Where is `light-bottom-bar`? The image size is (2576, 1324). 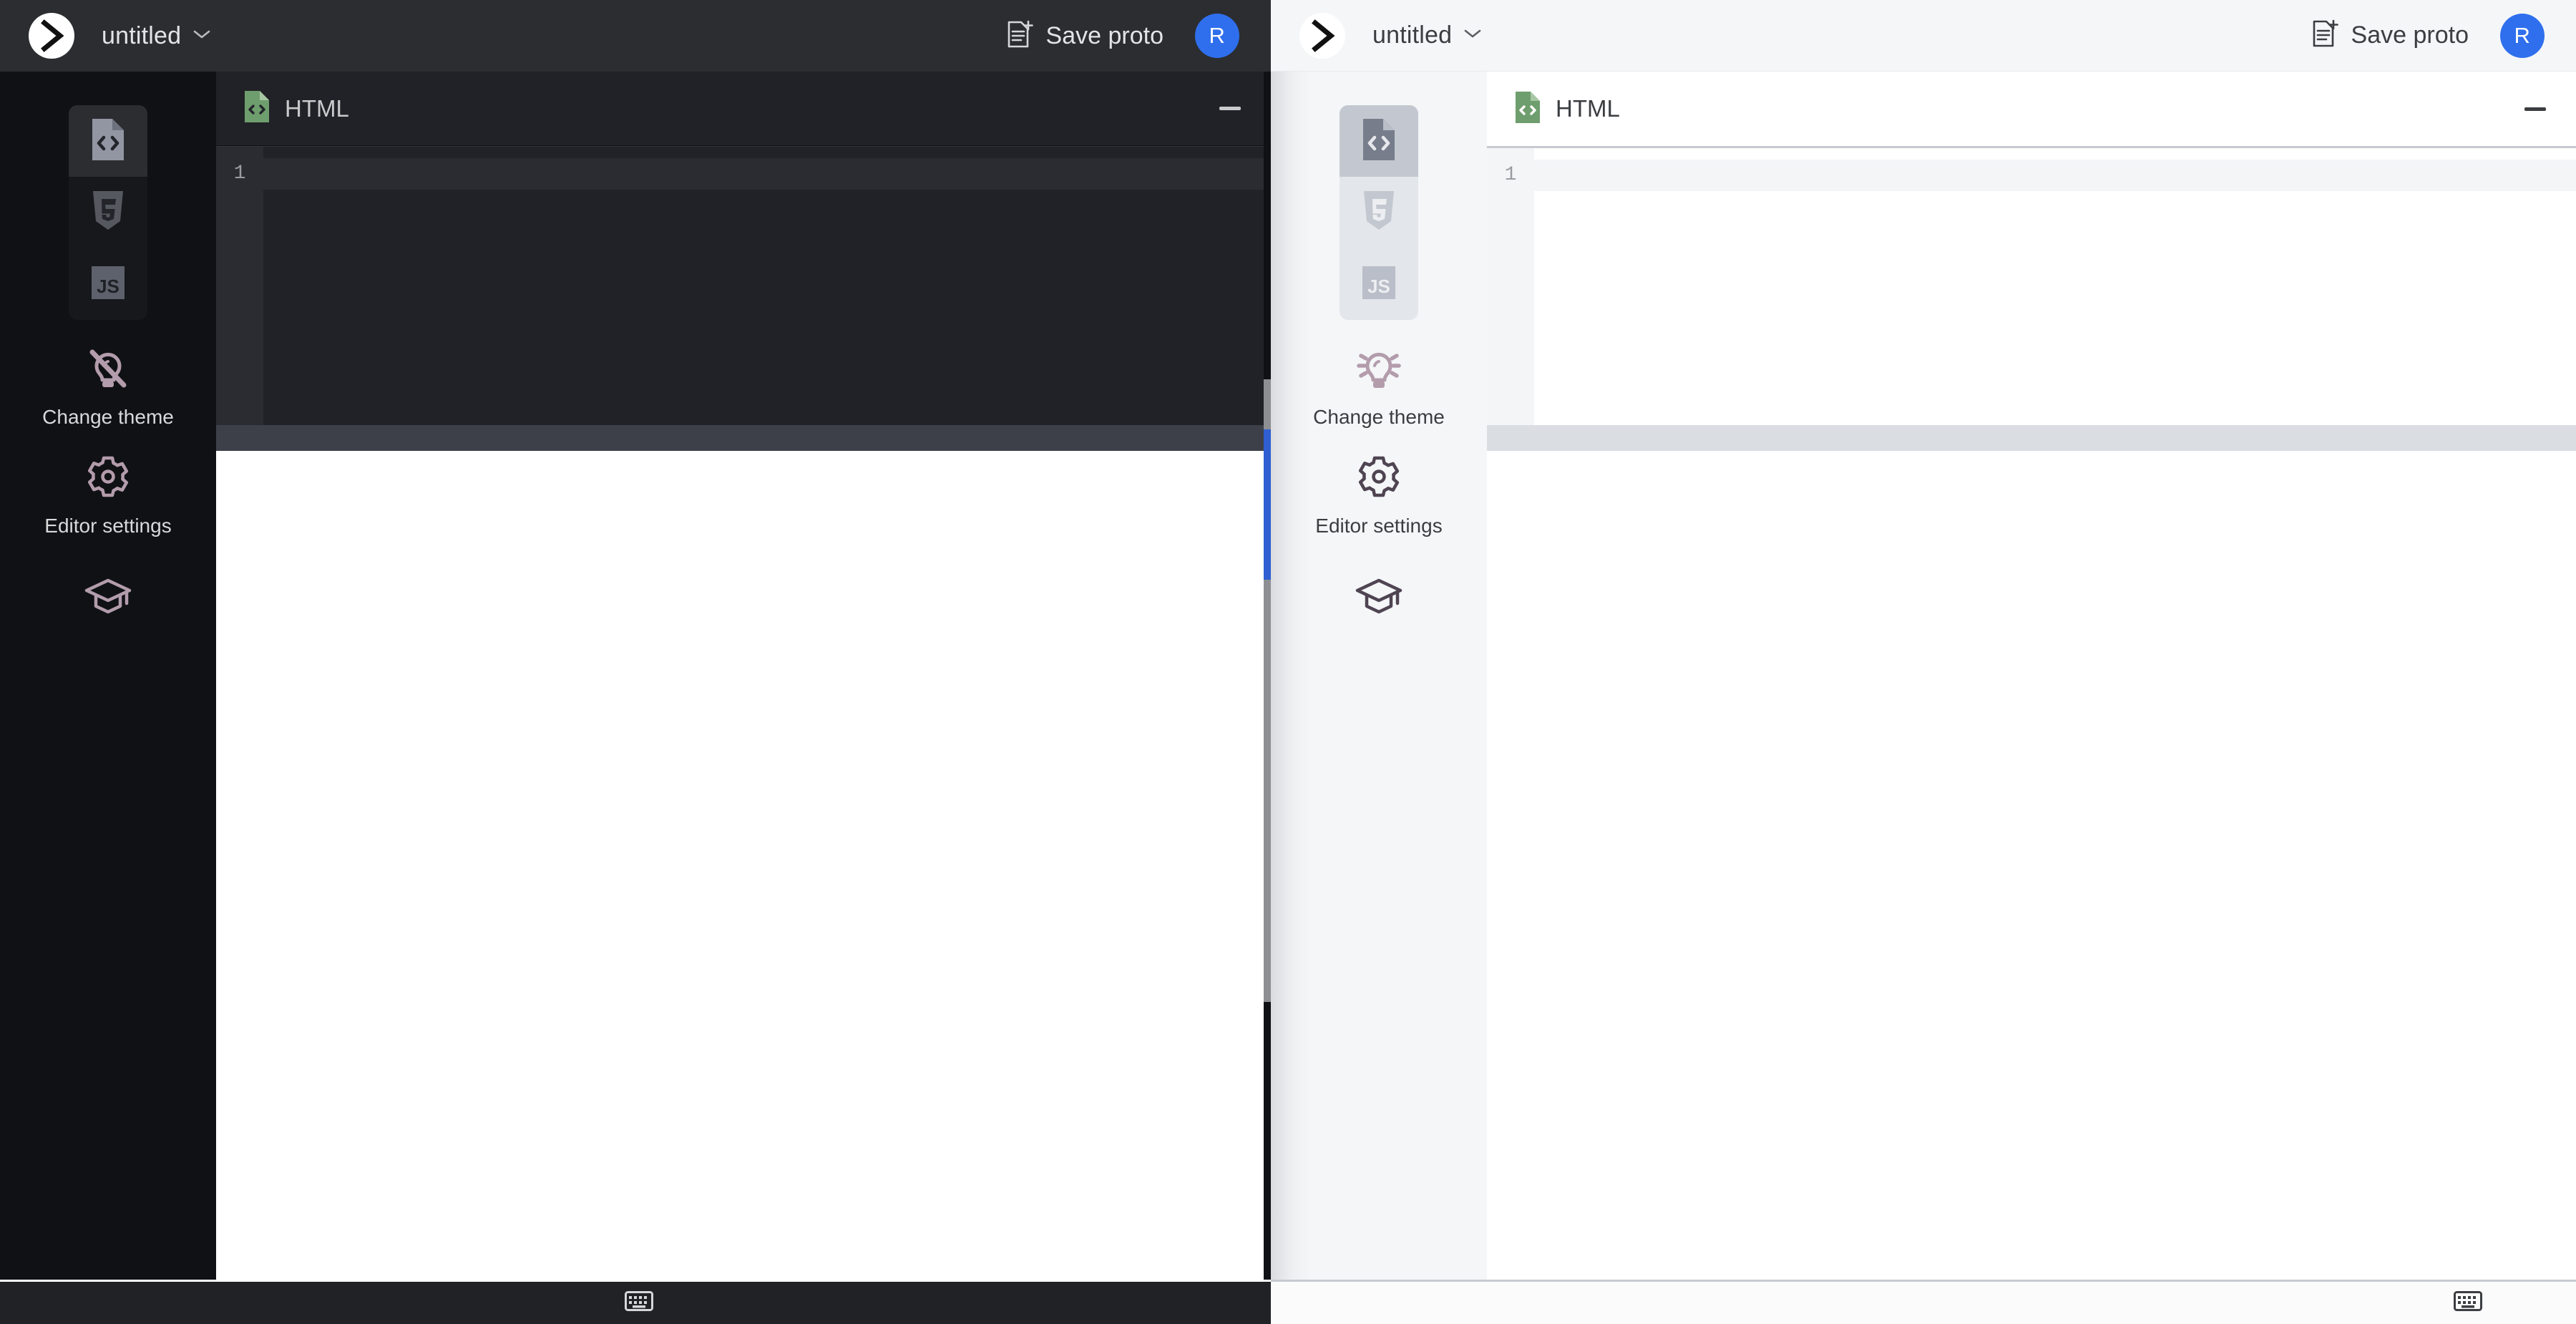 light-bottom-bar is located at coordinates (1923, 1302).